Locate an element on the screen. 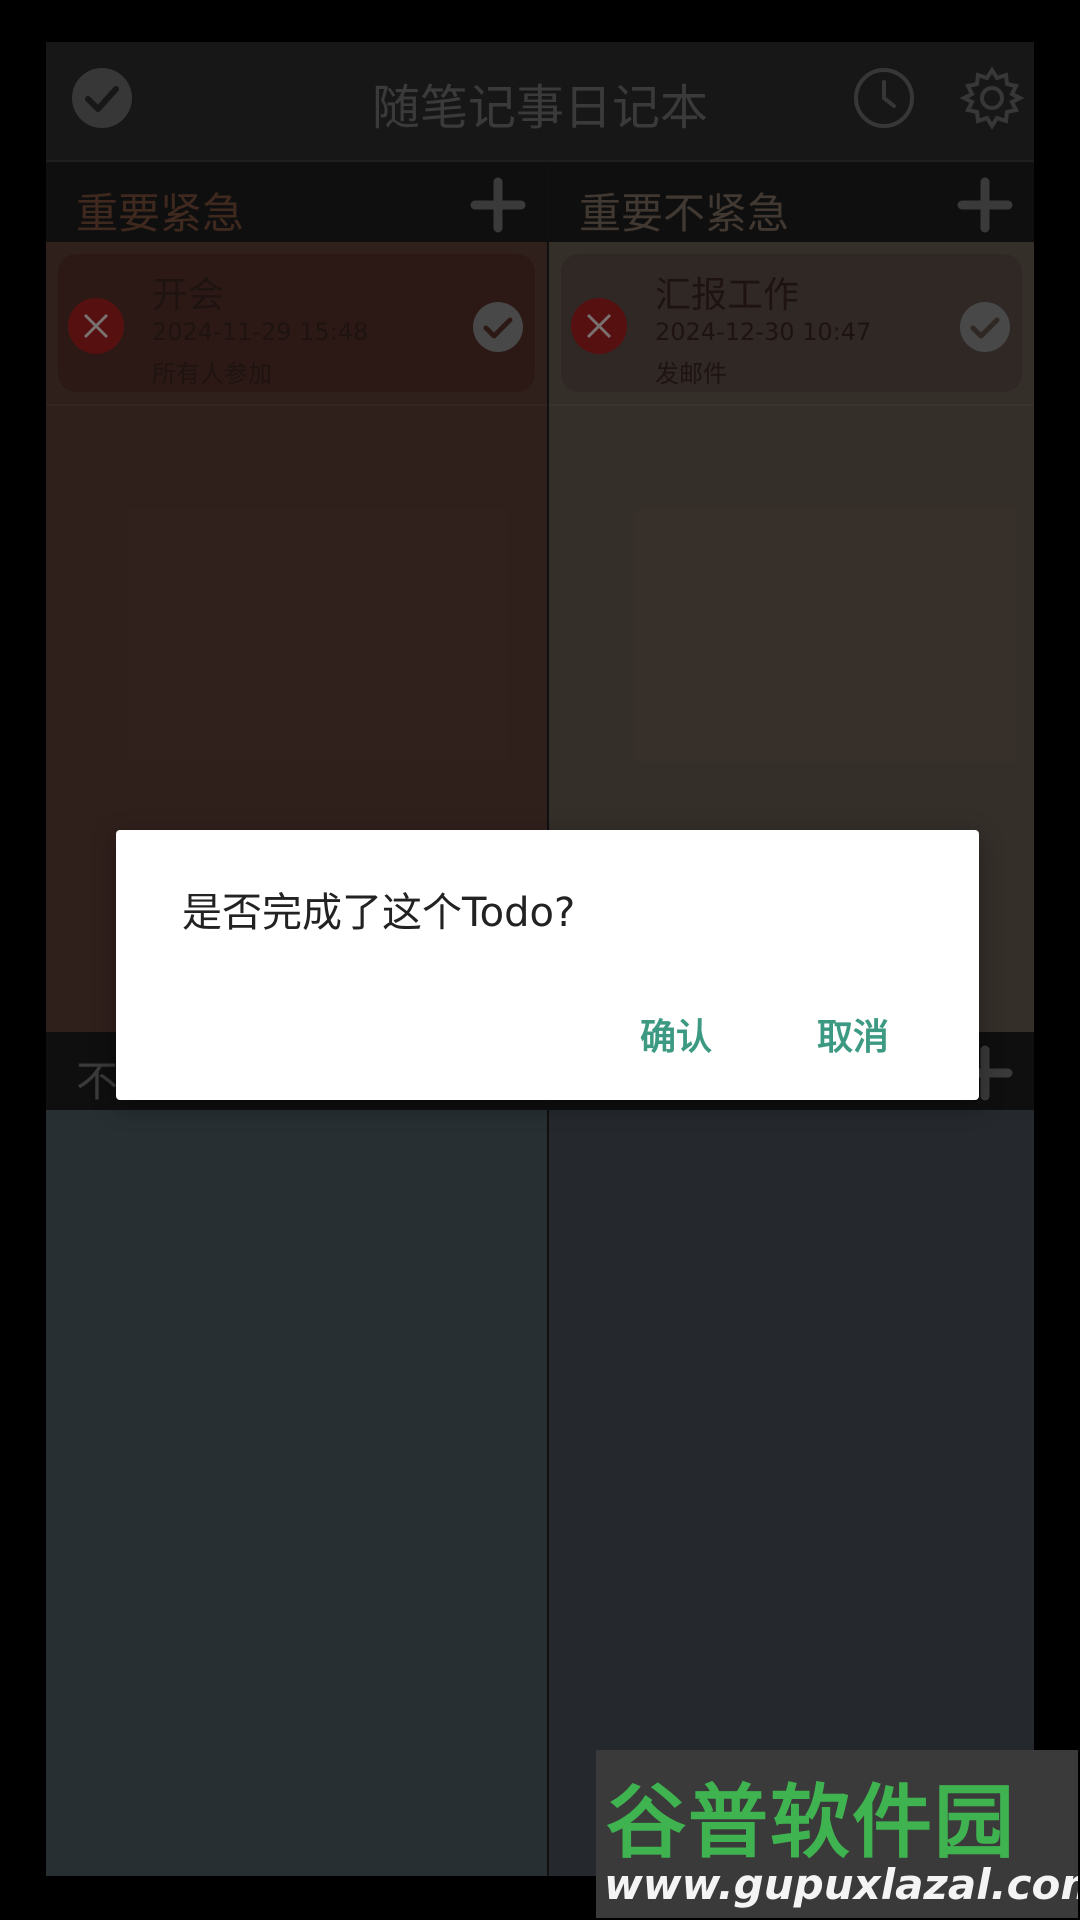 This screenshot has width=1080, height=1920. cancel-button: 取消 is located at coordinates (853, 1034).